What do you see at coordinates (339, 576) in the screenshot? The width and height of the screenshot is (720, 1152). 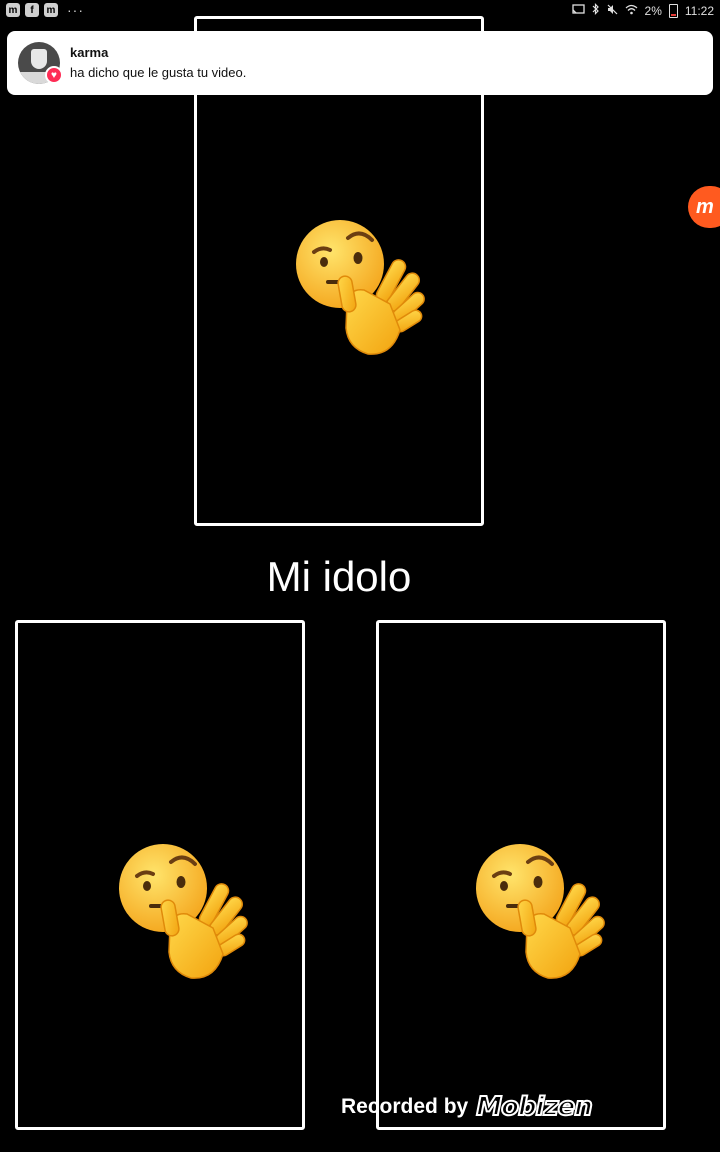 I see `video-caption: Mi idolo` at bounding box center [339, 576].